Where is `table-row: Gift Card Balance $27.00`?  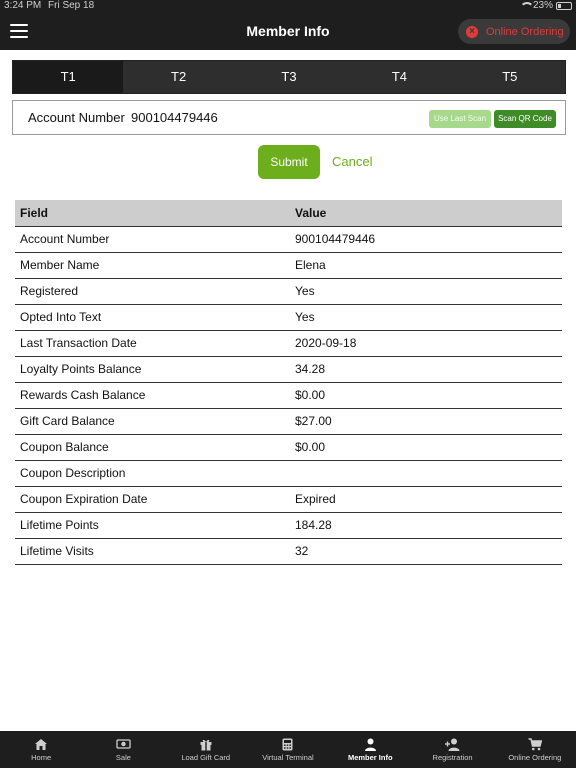
table-row: Gift Card Balance $27.00 is located at coordinates (288, 421).